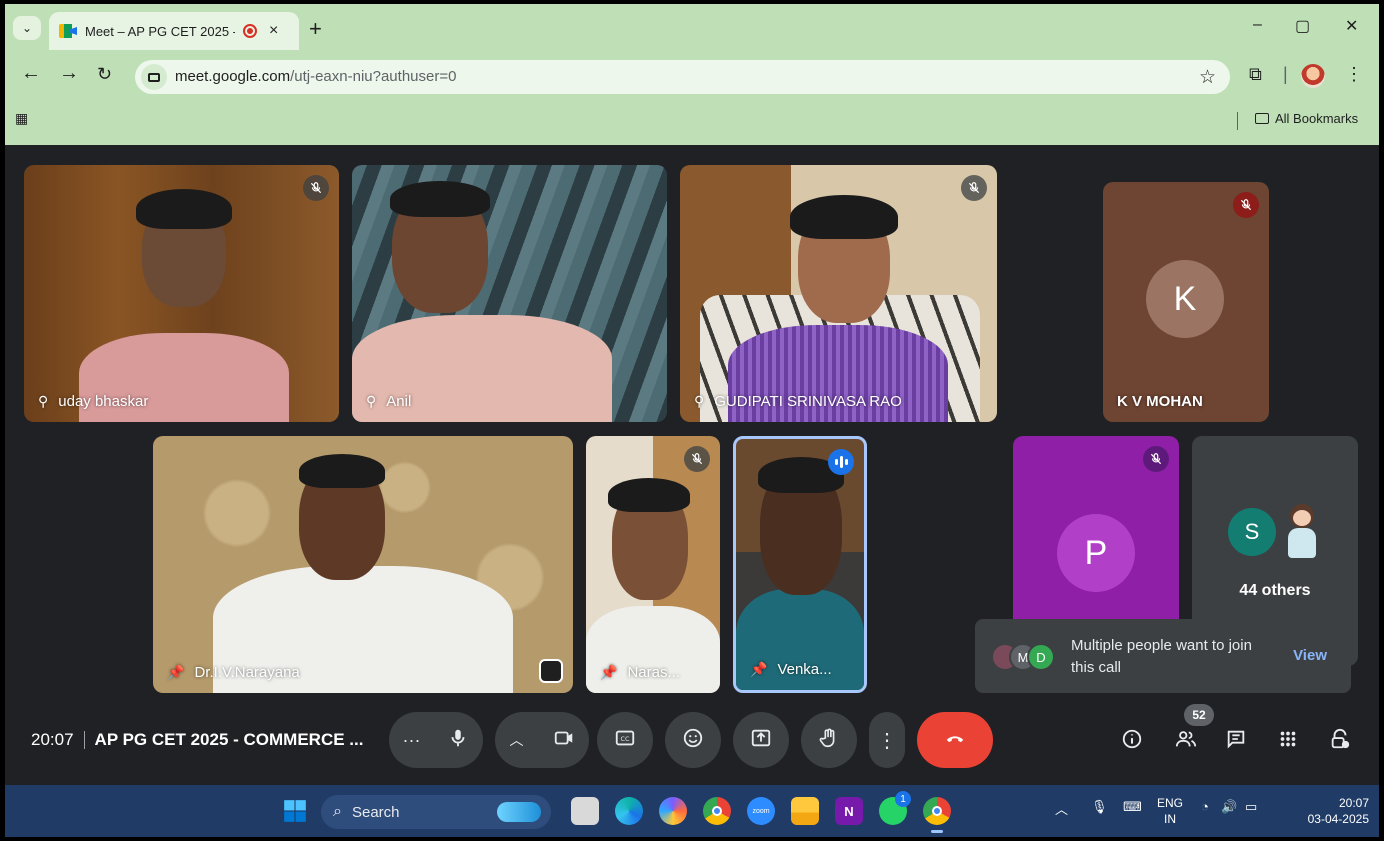 The height and width of the screenshot is (841, 1384). Describe the element at coordinates (1288, 741) in the screenshot. I see `activities-grid-icon` at that location.